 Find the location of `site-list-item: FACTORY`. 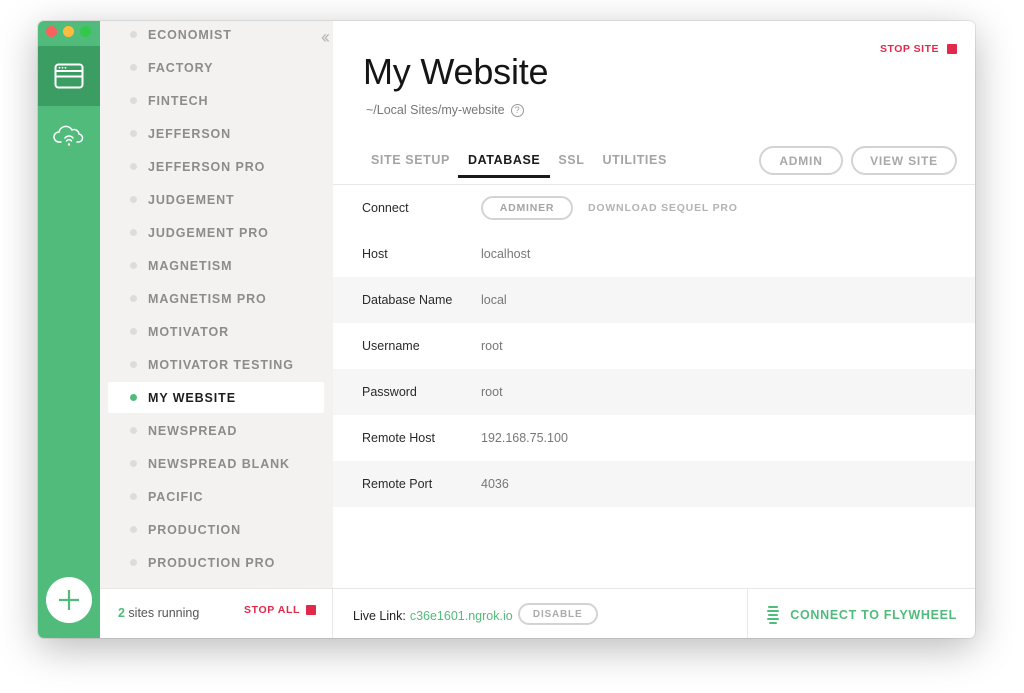

site-list-item: FACTORY is located at coordinates (216, 67).